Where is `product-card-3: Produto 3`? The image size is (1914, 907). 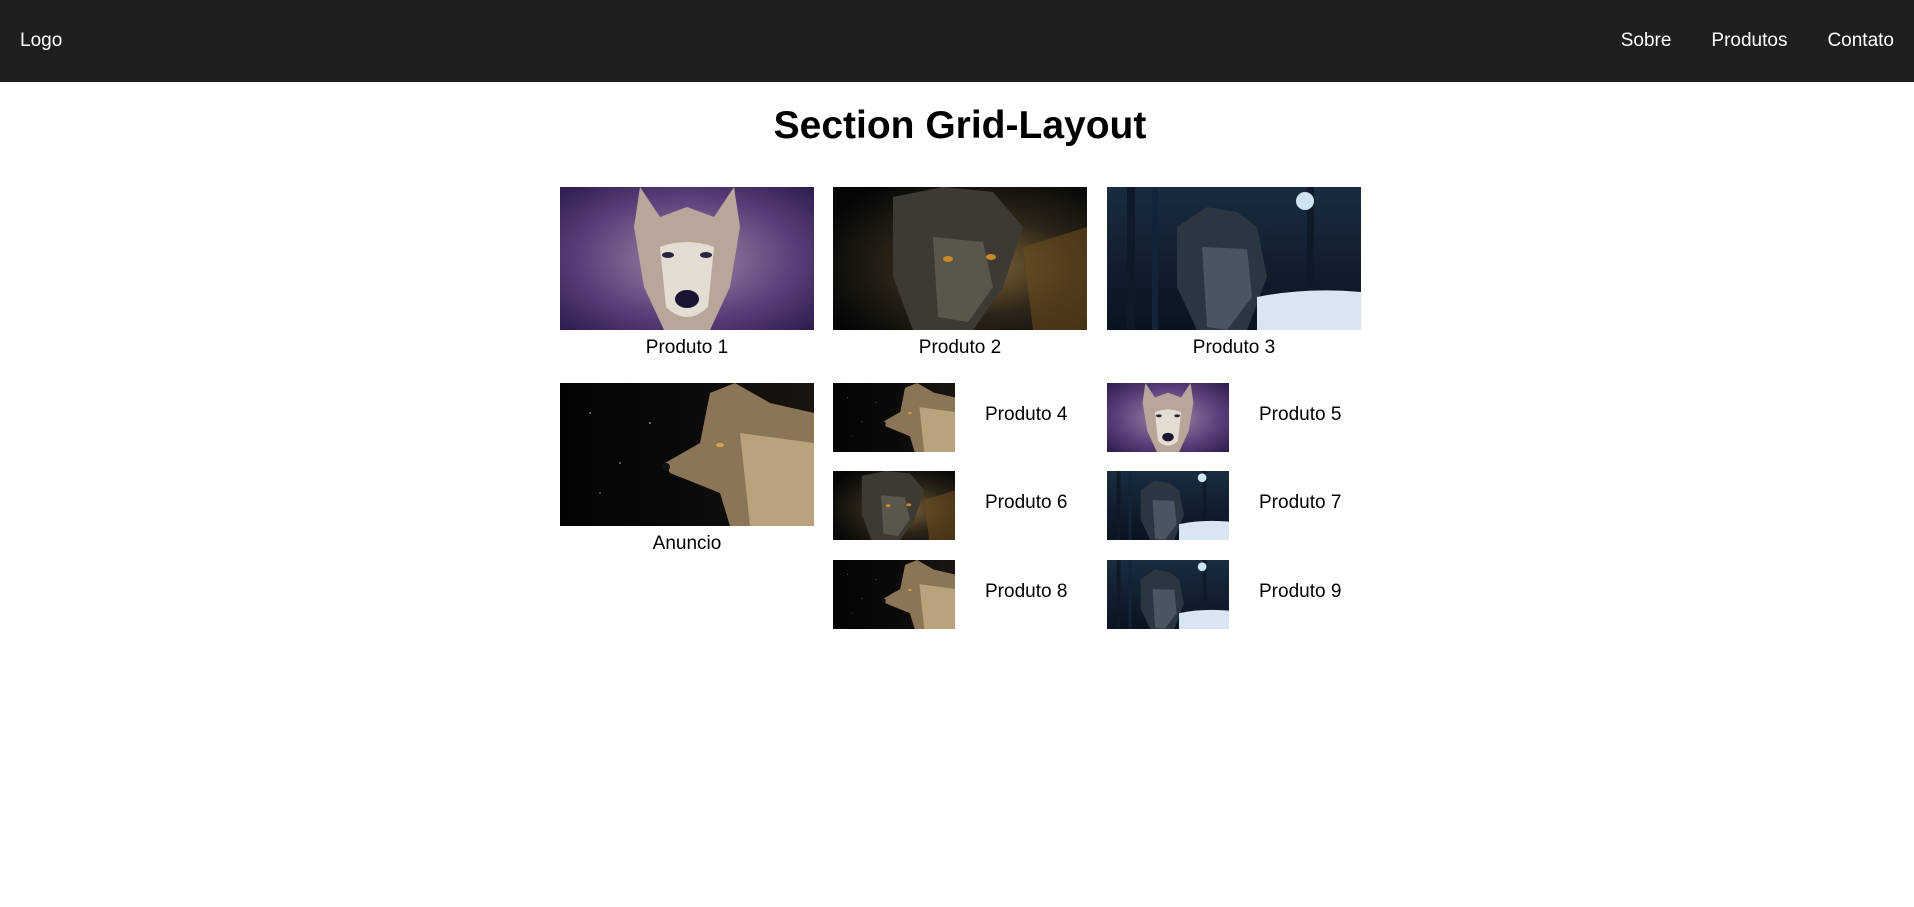
product-card-3: Produto 3 is located at coordinates (1234, 272).